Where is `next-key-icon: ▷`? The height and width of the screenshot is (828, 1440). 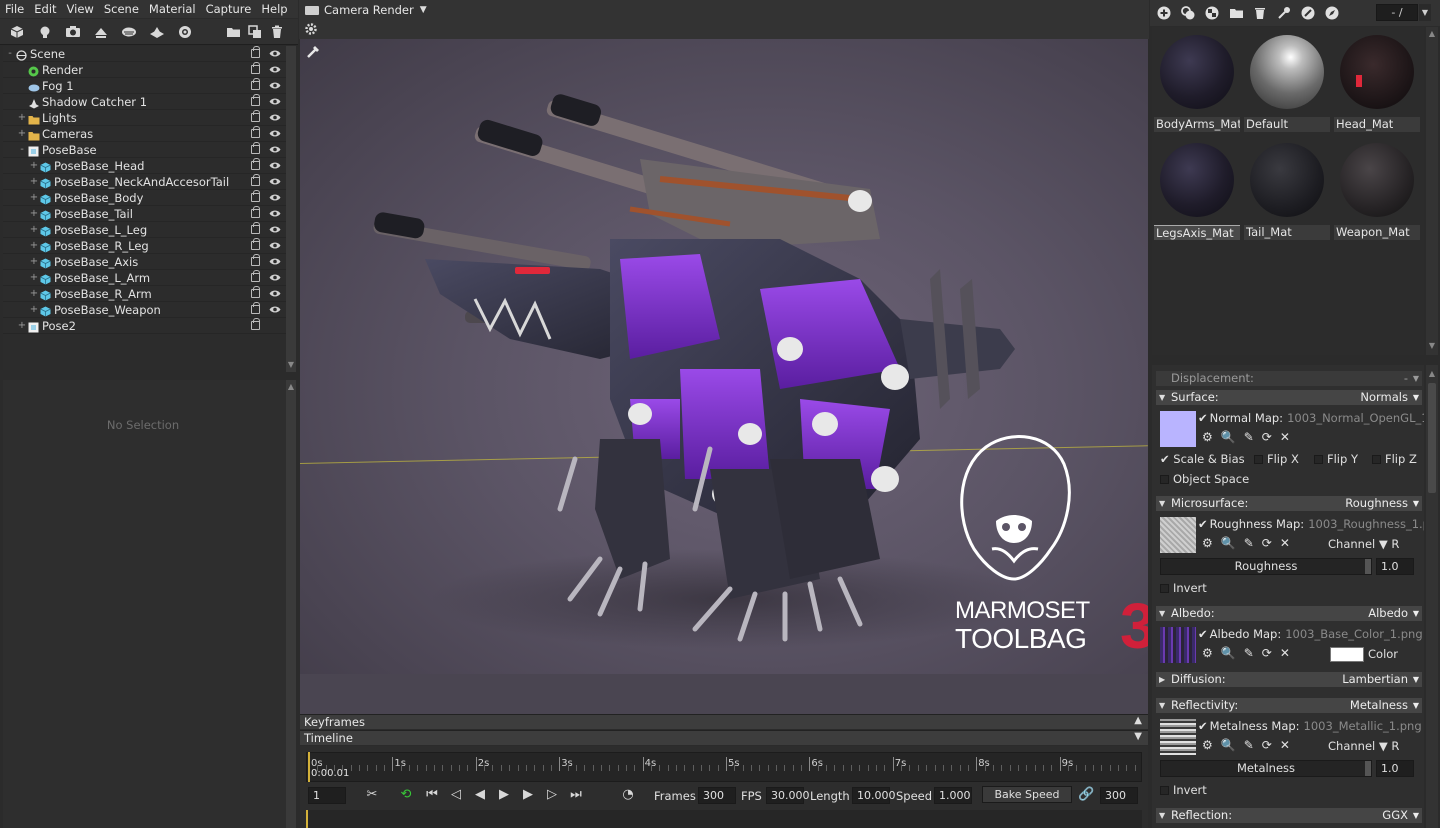 next-key-icon: ▷ is located at coordinates (552, 795).